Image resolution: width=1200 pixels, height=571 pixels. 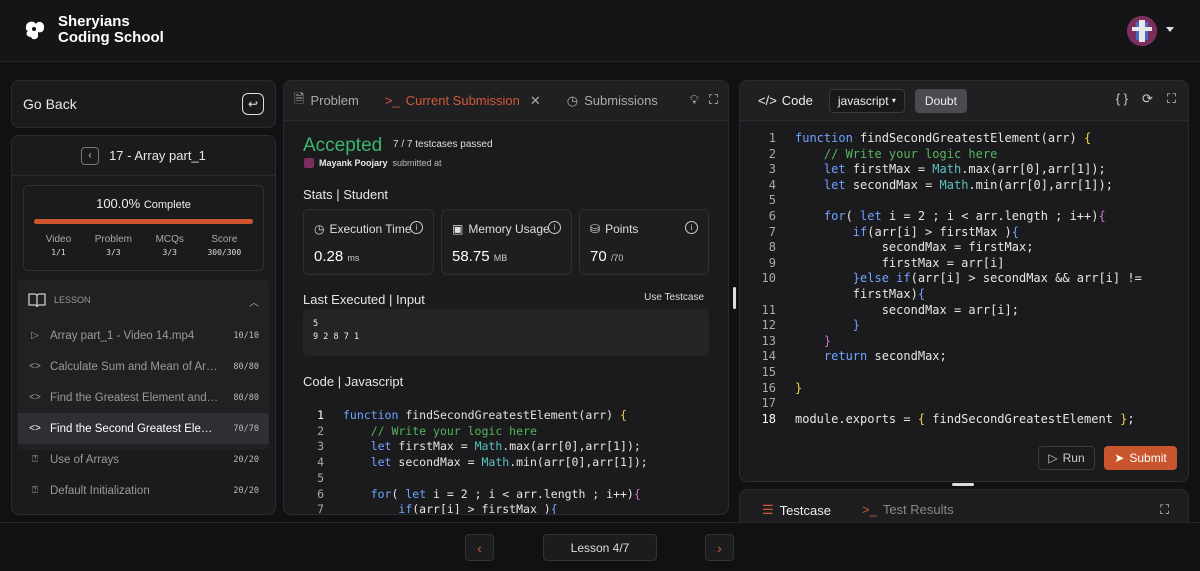 I want to click on code-title: Code | Javascript, so click(x=353, y=381).